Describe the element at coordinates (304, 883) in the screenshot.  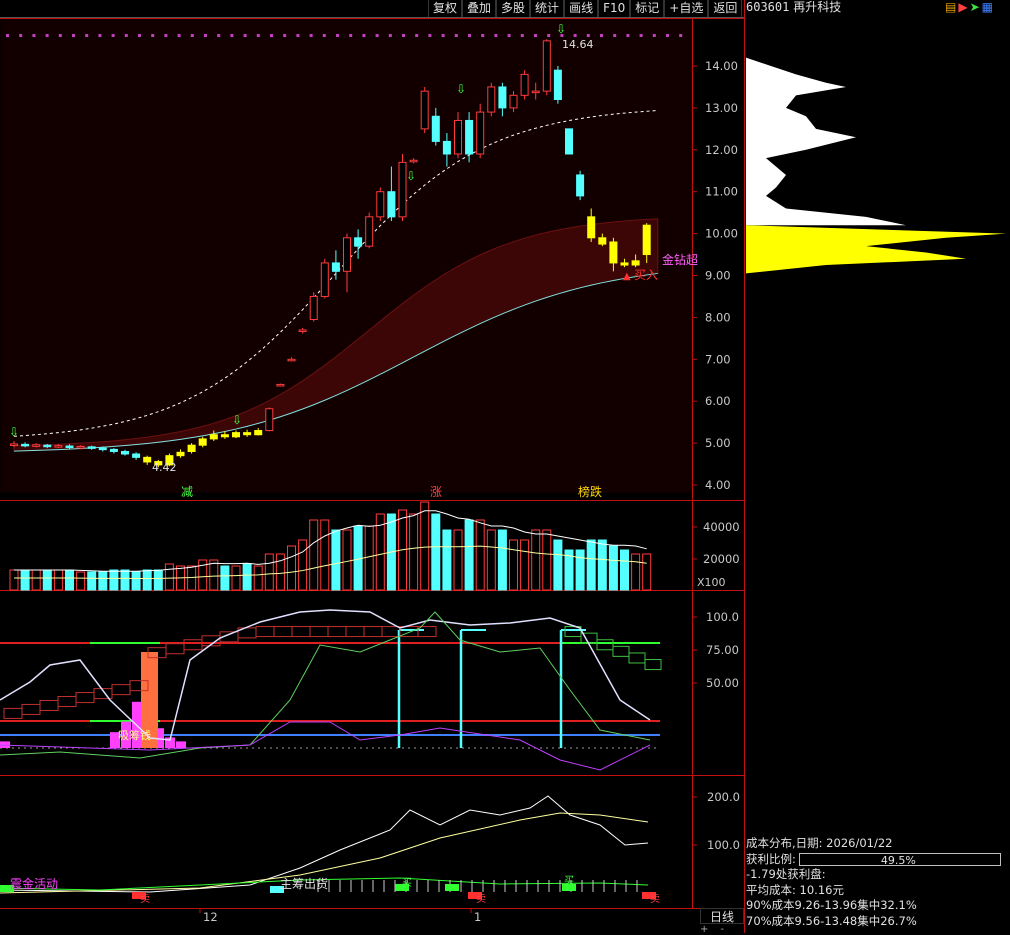
I see `lower-label-mid: 主筹出货` at that location.